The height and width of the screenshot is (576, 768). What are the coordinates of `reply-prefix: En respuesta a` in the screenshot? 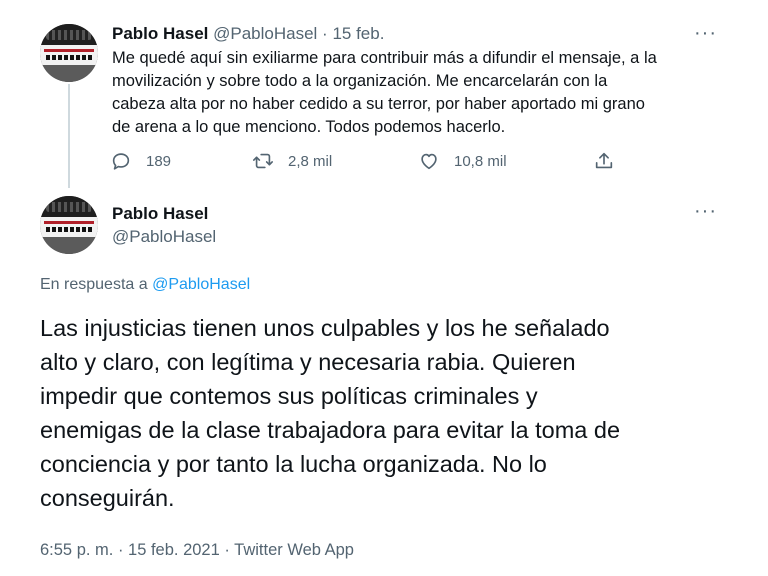 It's located at (96, 284).